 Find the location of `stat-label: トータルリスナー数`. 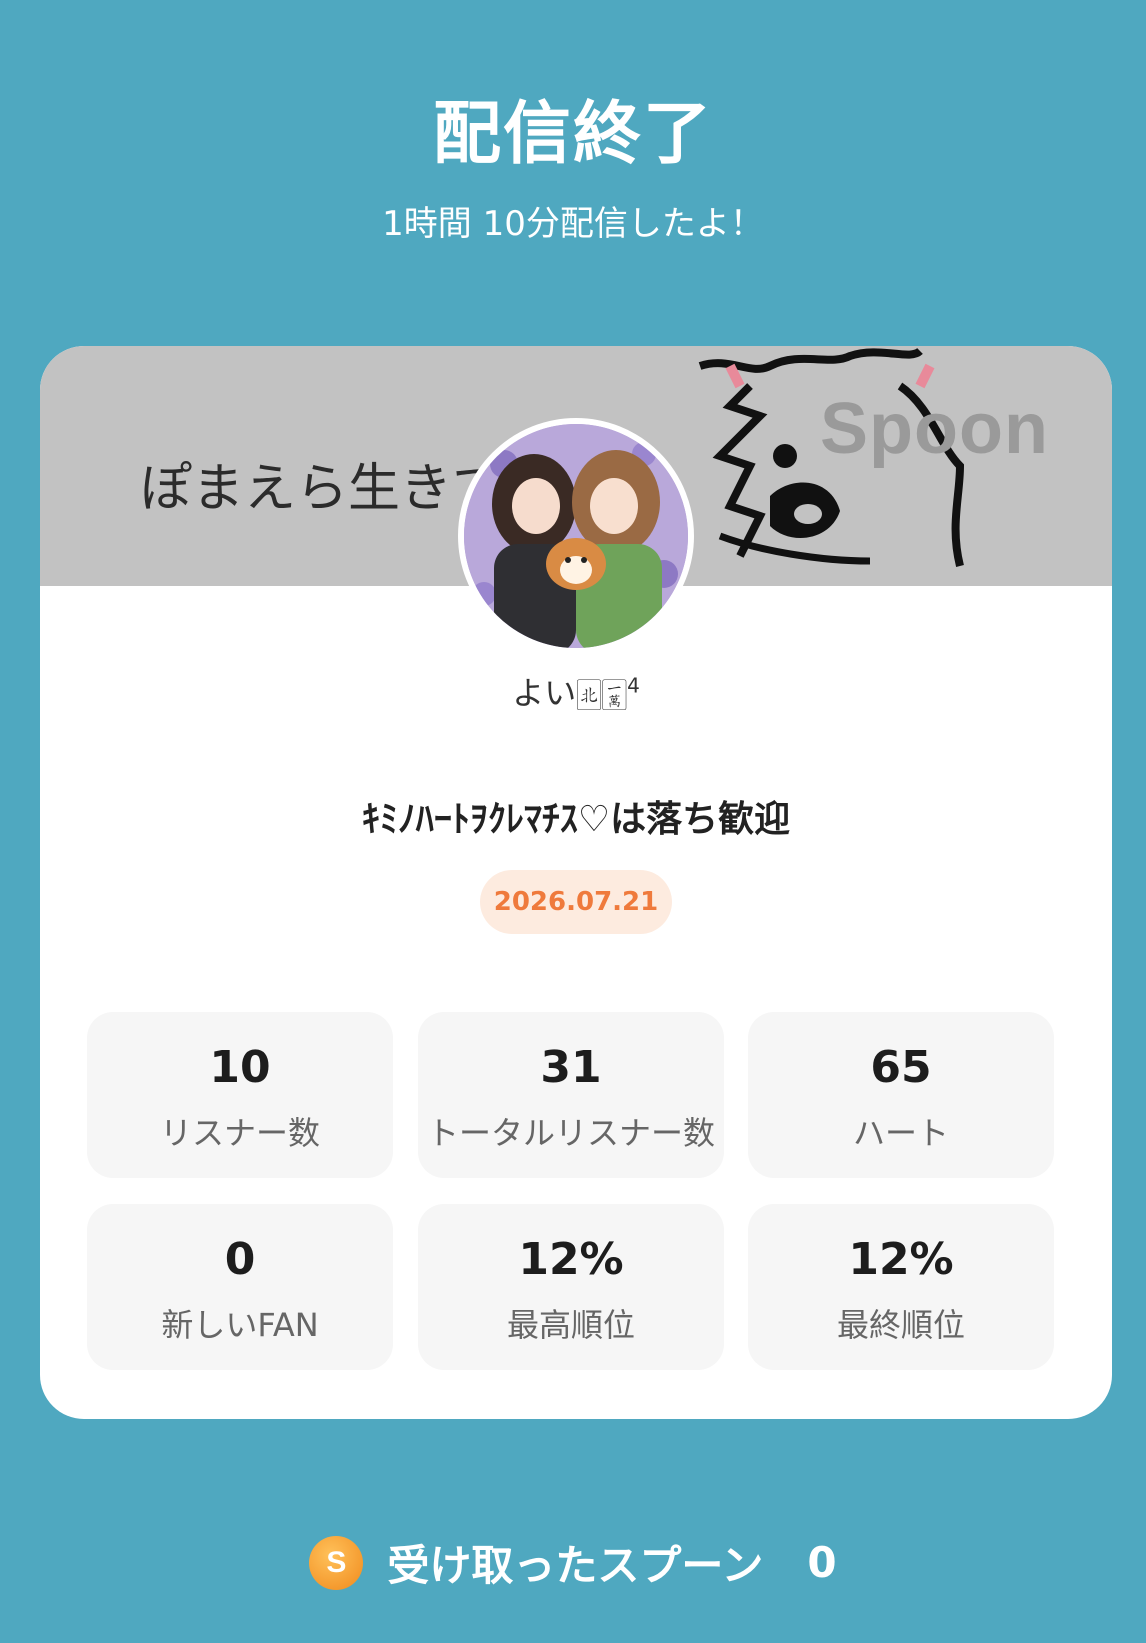

stat-label: トータルリスナー数 is located at coordinates (570, 1133).